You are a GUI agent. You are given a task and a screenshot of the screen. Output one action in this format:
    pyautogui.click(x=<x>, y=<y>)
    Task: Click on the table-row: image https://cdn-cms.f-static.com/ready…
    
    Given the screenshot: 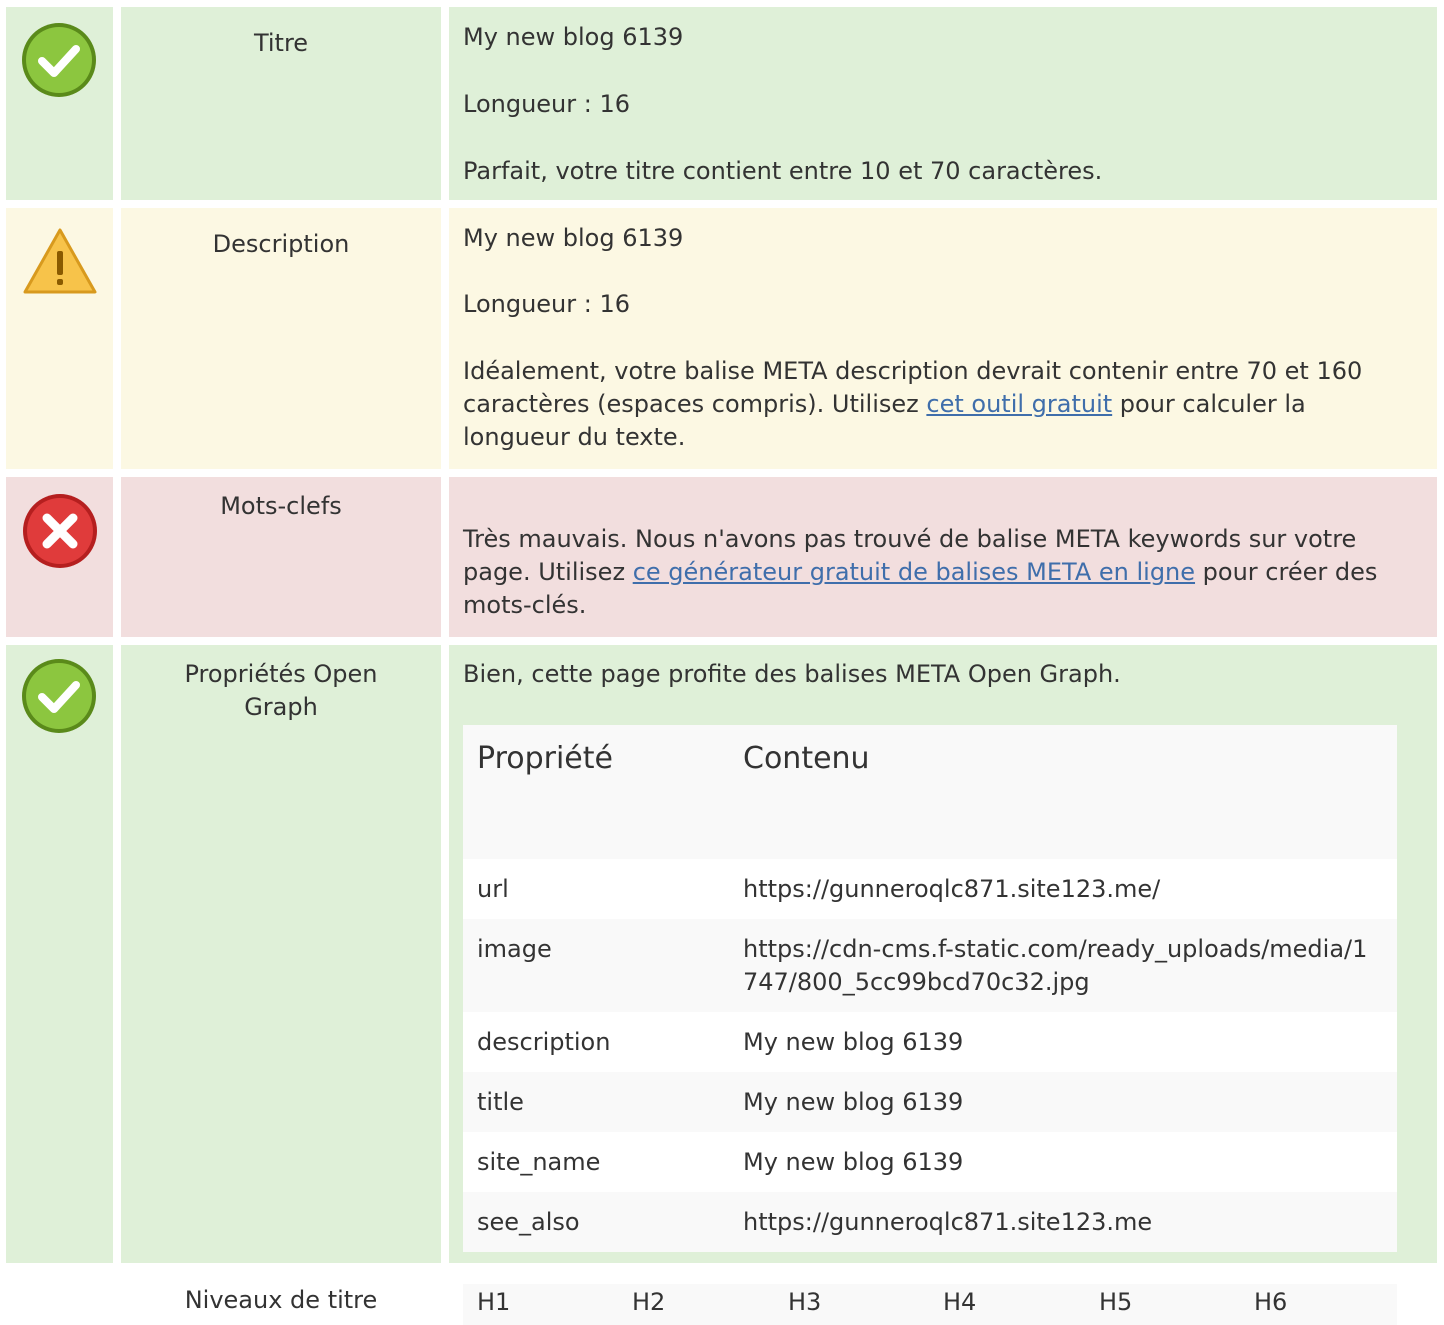 What is the action you would take?
    pyautogui.click(x=930, y=965)
    